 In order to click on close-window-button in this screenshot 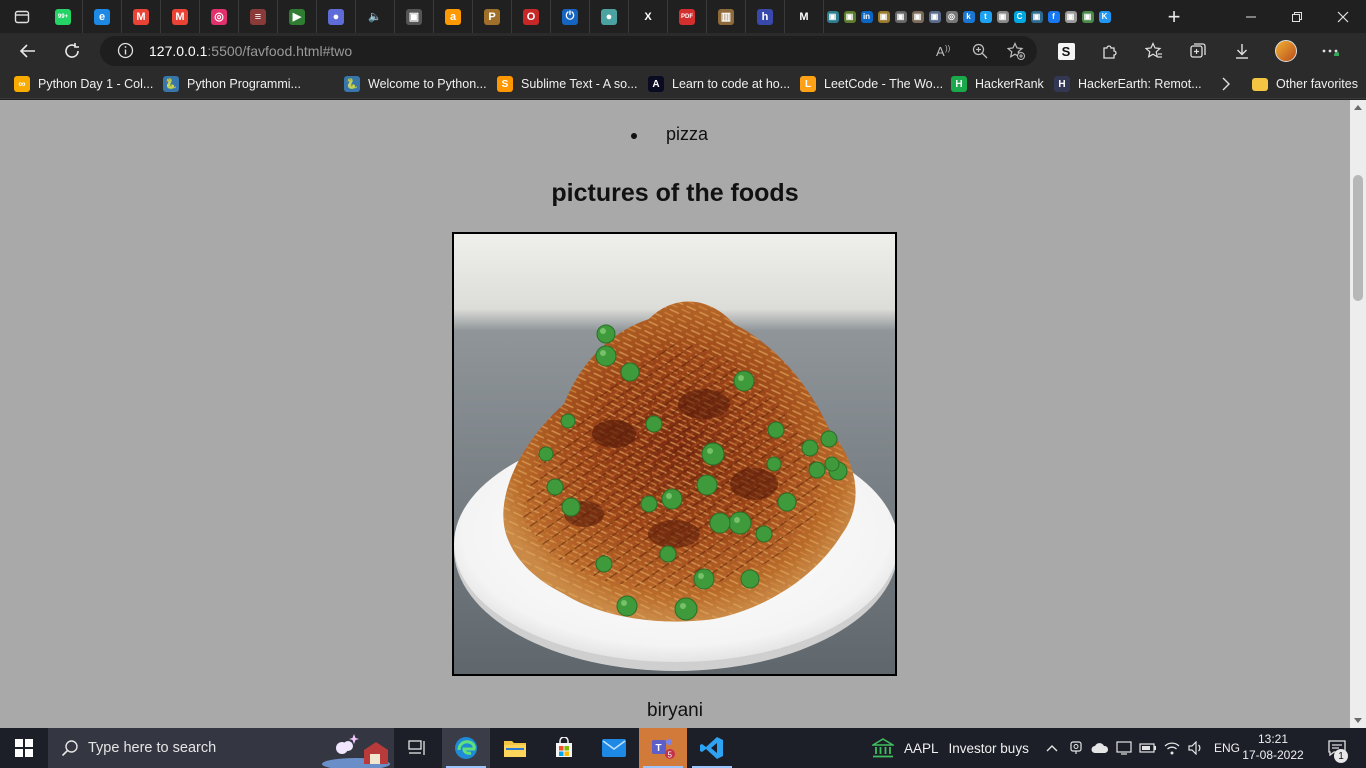, I will do `click(1343, 16)`.